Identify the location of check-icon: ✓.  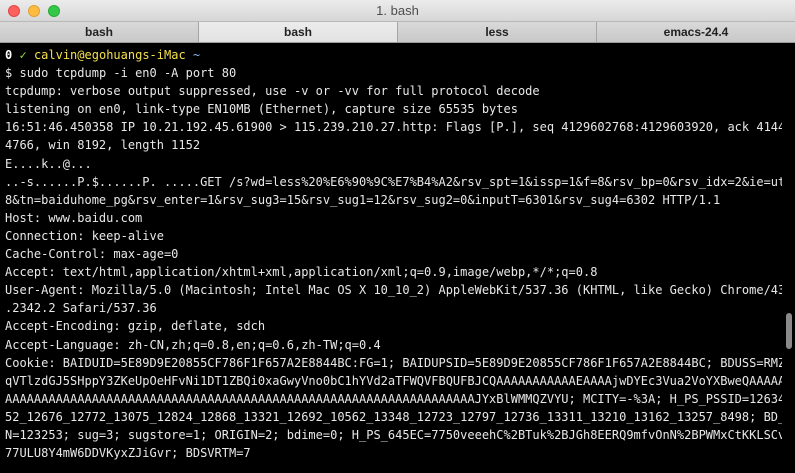
(23, 55).